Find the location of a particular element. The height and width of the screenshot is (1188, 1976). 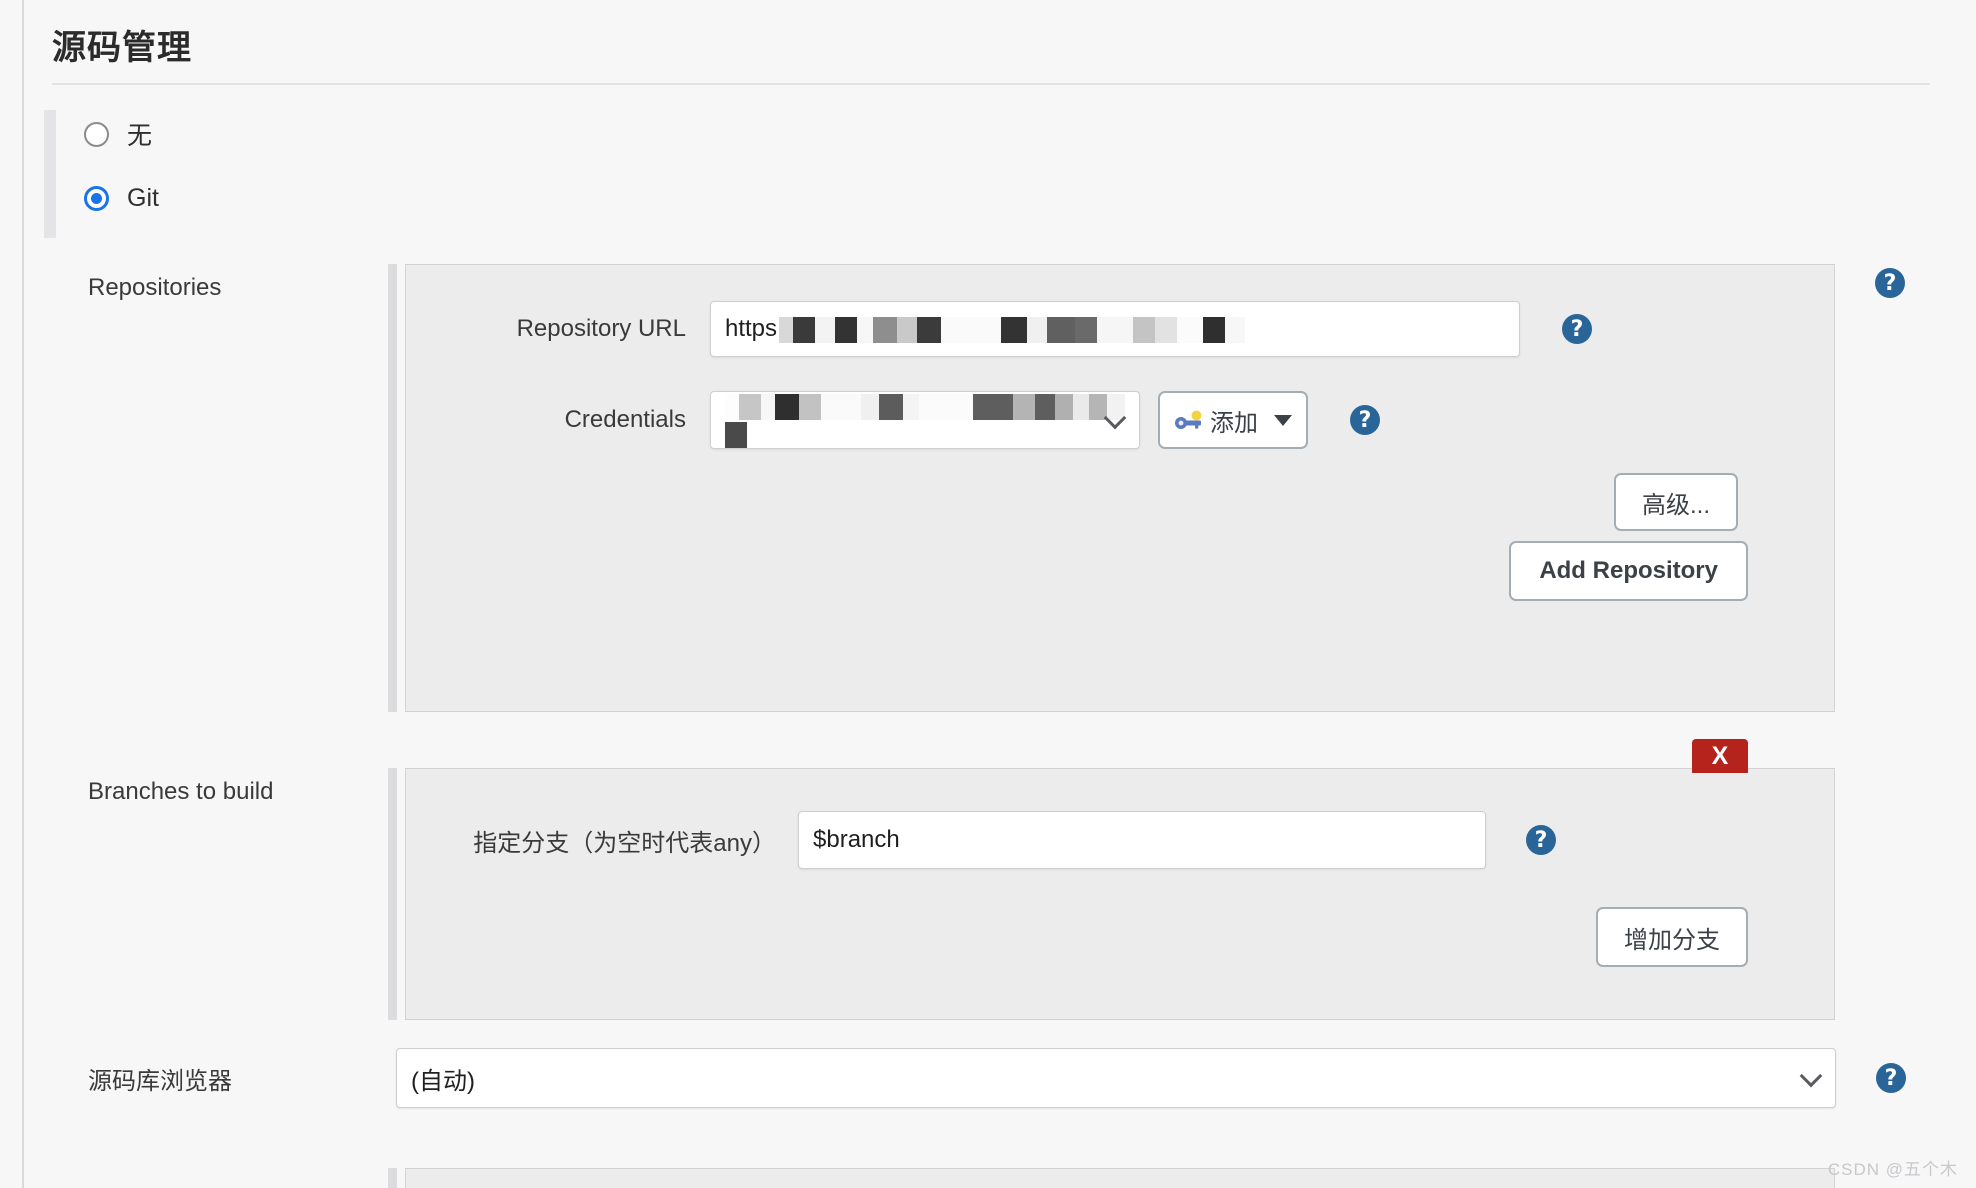

radio-icon-git is located at coordinates (96, 198).